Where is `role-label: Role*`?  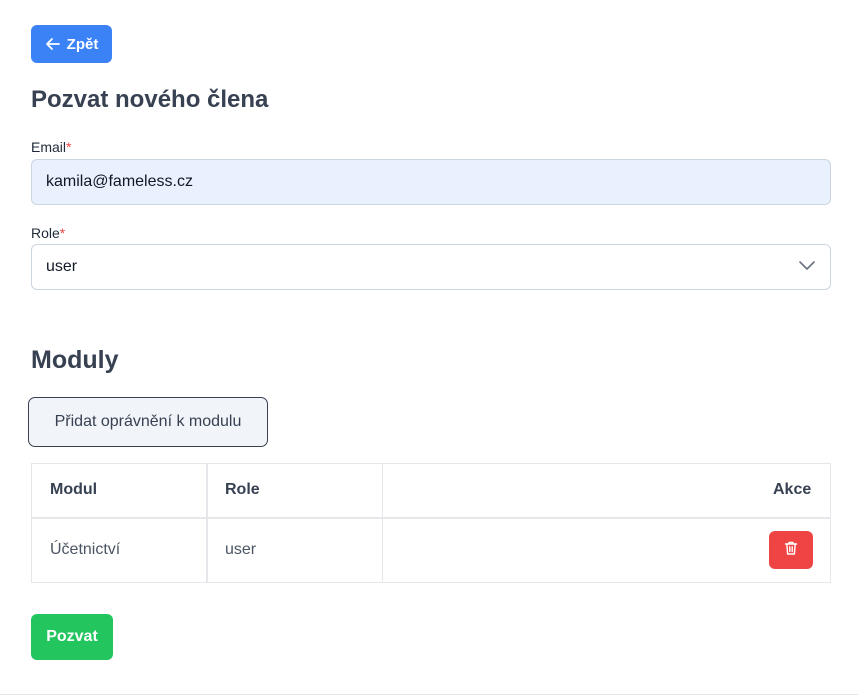 role-label: Role* is located at coordinates (48, 233).